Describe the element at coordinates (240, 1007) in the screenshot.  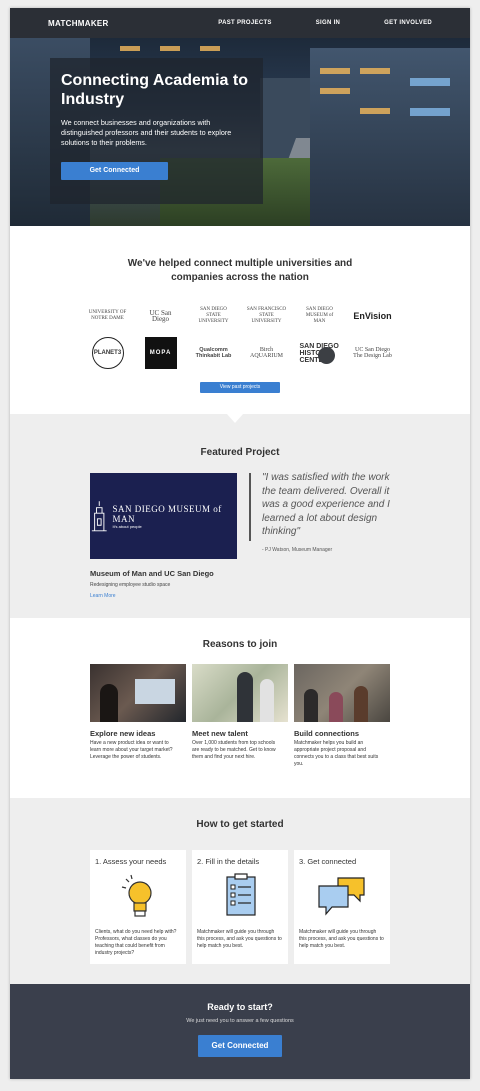
I see `cta-title: Ready to start?` at that location.